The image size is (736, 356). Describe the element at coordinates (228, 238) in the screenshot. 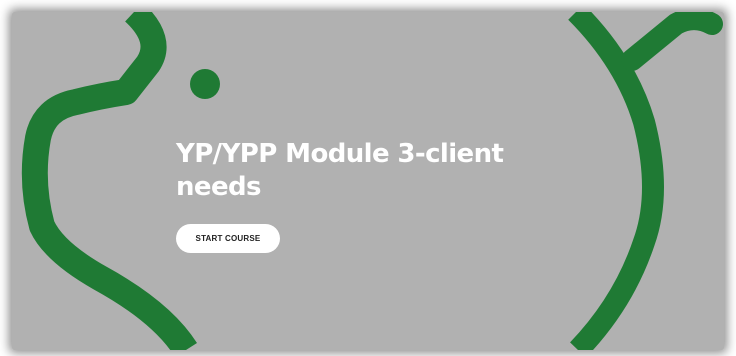

I see `start-course-button: START COURSE` at that location.